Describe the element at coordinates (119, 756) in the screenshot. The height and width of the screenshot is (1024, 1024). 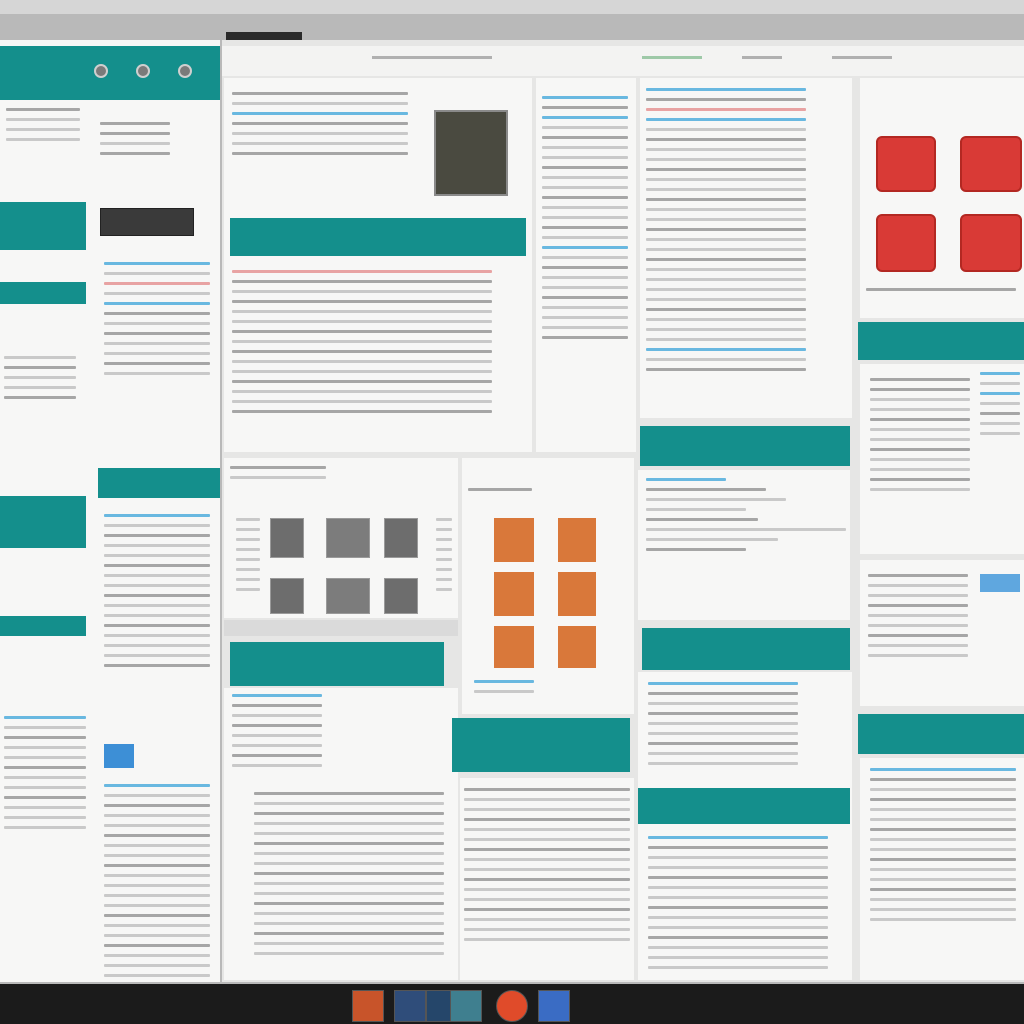
I see `left-badge` at that location.